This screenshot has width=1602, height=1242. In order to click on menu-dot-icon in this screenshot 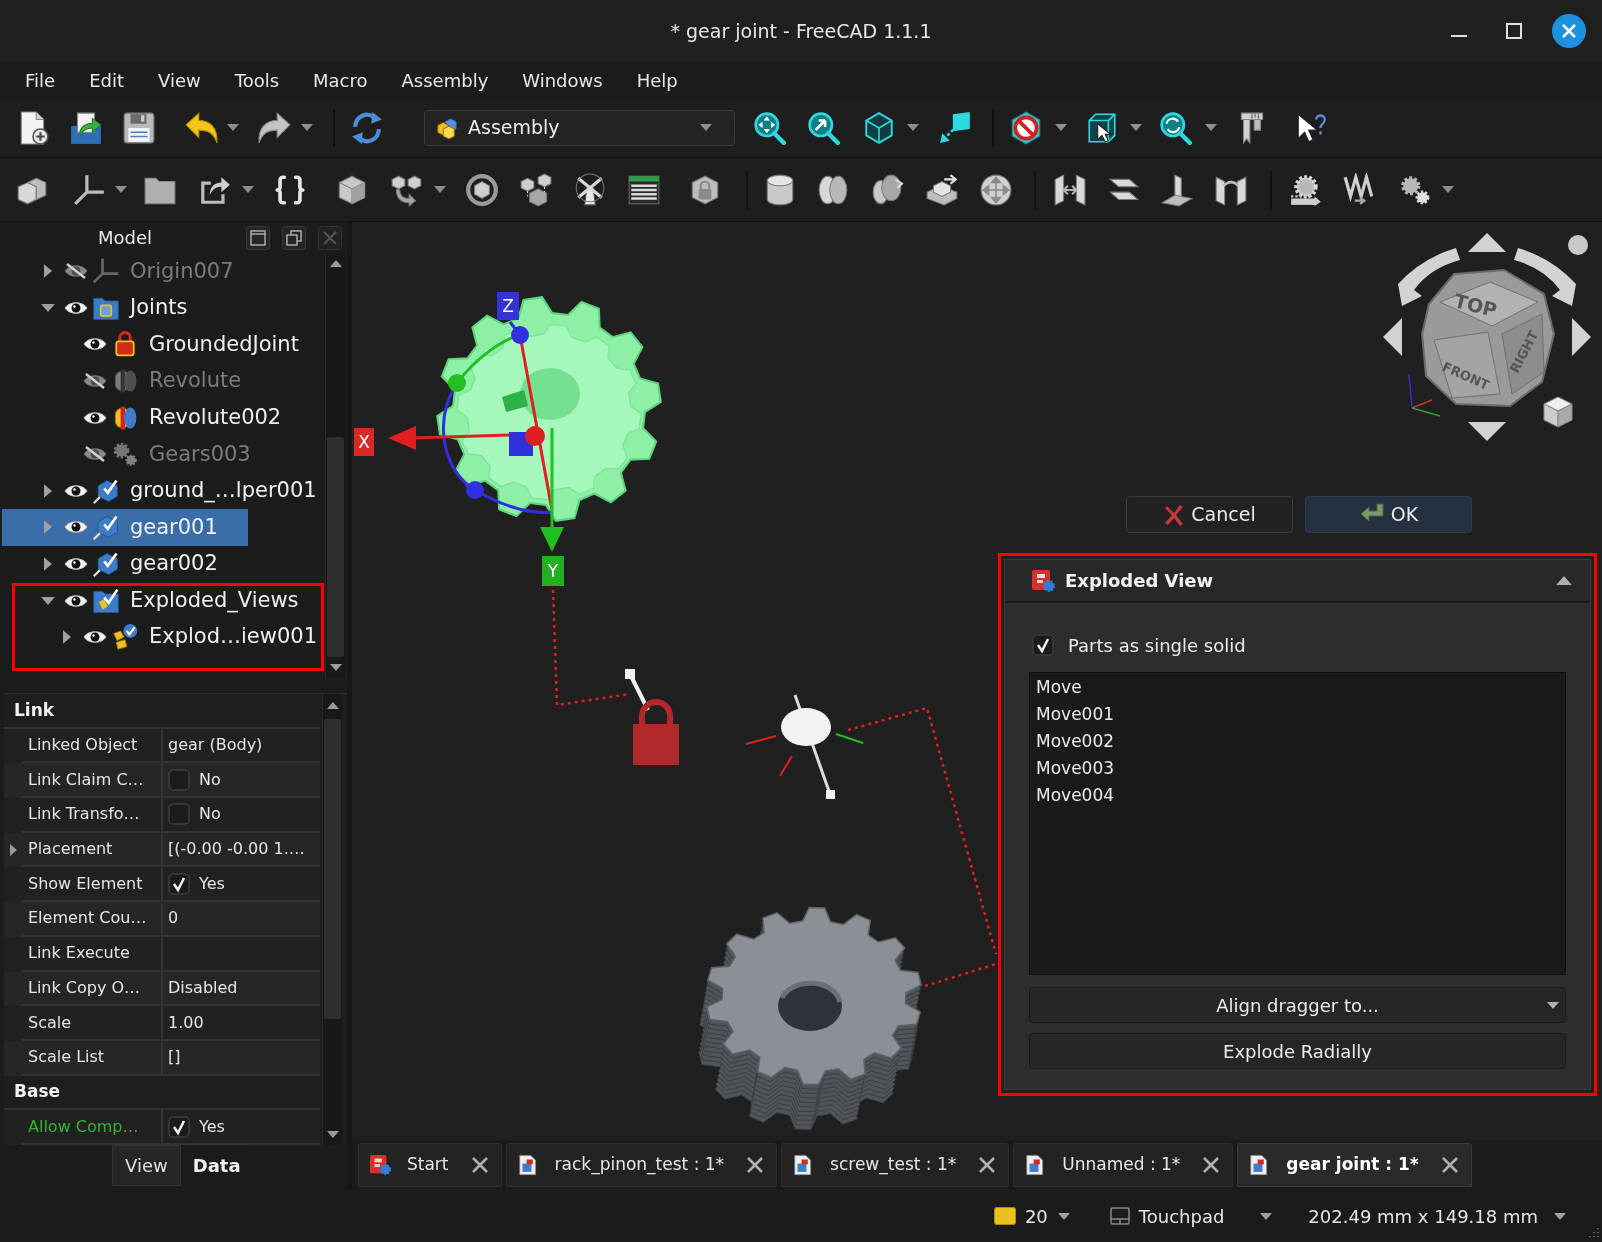, I will do `click(1578, 245)`.